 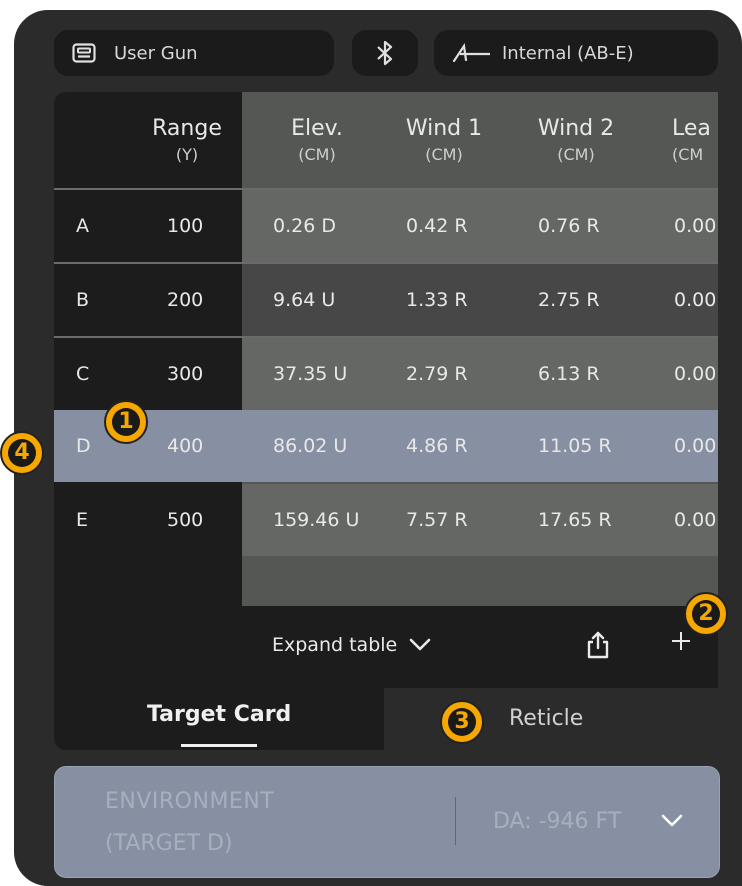 What do you see at coordinates (219, 714) in the screenshot?
I see `tab-target-card-label: Target Card` at bounding box center [219, 714].